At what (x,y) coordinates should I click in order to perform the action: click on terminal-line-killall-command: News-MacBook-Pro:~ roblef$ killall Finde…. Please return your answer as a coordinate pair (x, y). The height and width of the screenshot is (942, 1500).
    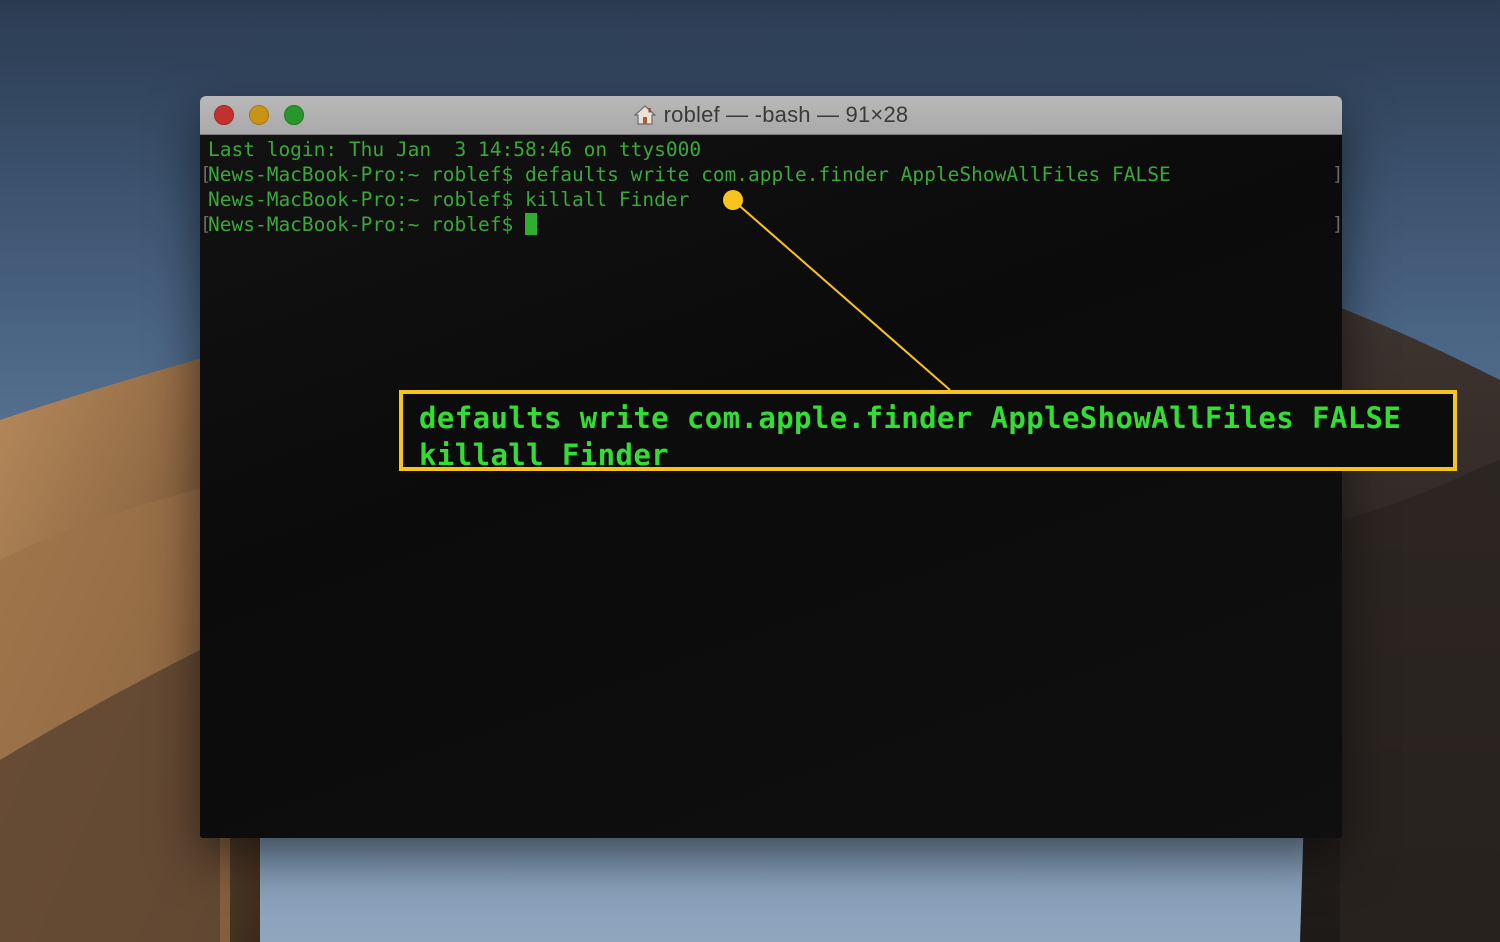
    Looking at the image, I should click on (449, 199).